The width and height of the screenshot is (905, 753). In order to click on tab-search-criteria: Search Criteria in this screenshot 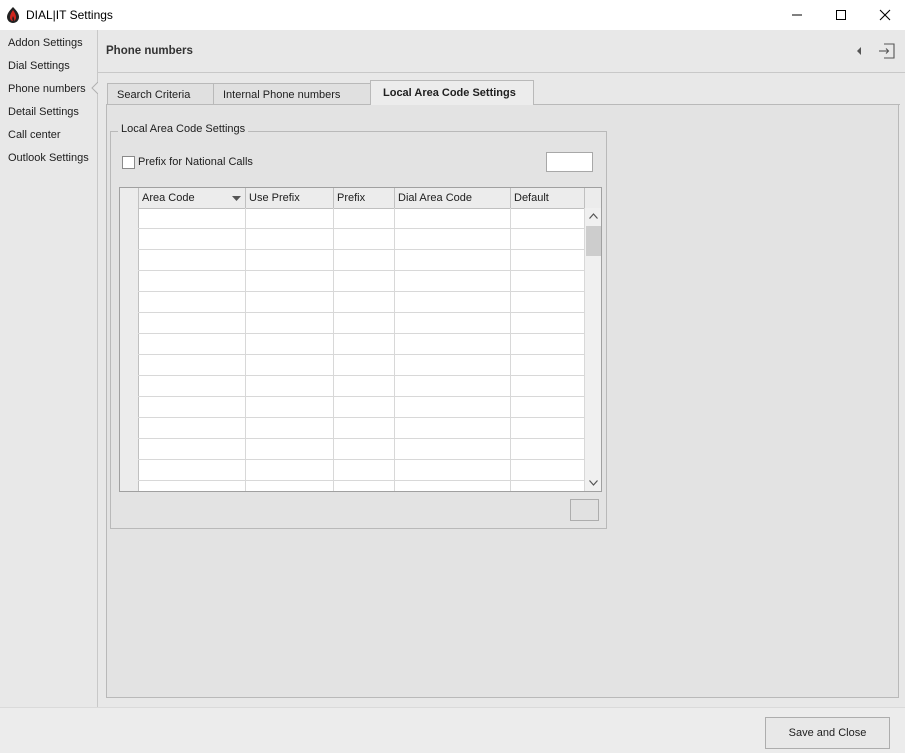, I will do `click(160, 94)`.